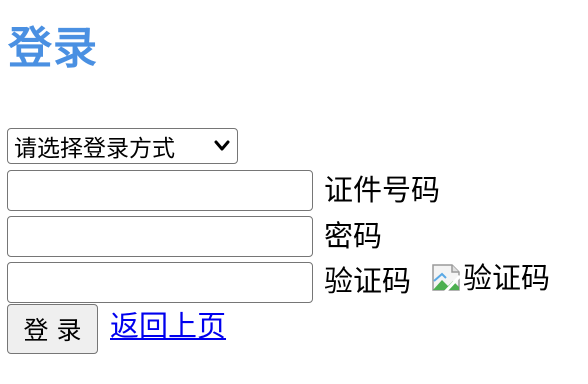 This screenshot has height=384, width=588. I want to click on id-number-input, so click(160, 190).